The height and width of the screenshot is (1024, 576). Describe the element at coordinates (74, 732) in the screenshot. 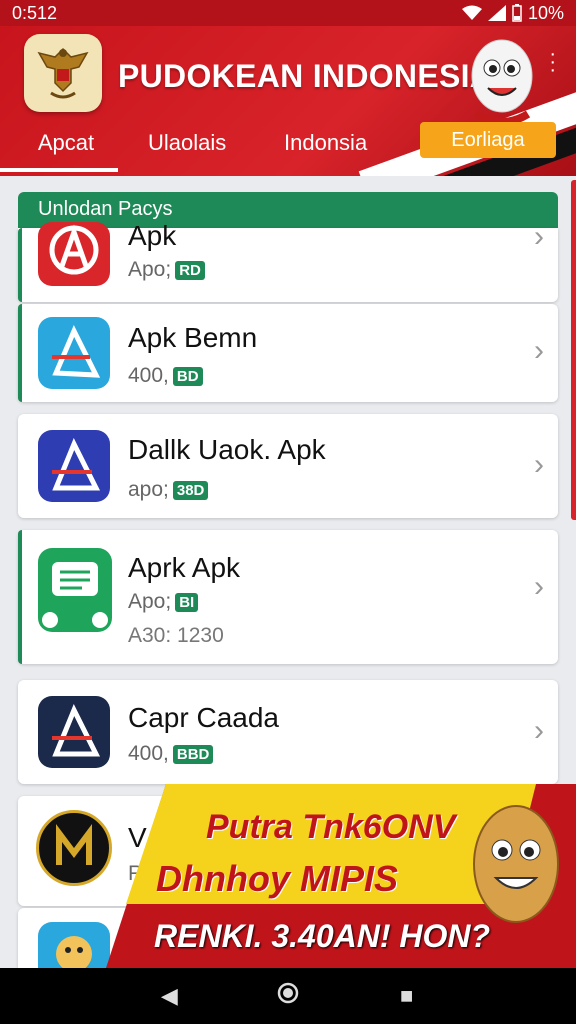

I see `dark-a-logo-icon` at that location.